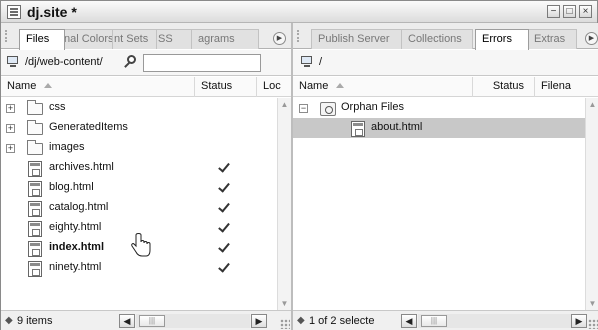 This screenshot has height=330, width=598. What do you see at coordinates (342, 321) in the screenshot?
I see `errors-selection-count: 1 of 2 selecte` at bounding box center [342, 321].